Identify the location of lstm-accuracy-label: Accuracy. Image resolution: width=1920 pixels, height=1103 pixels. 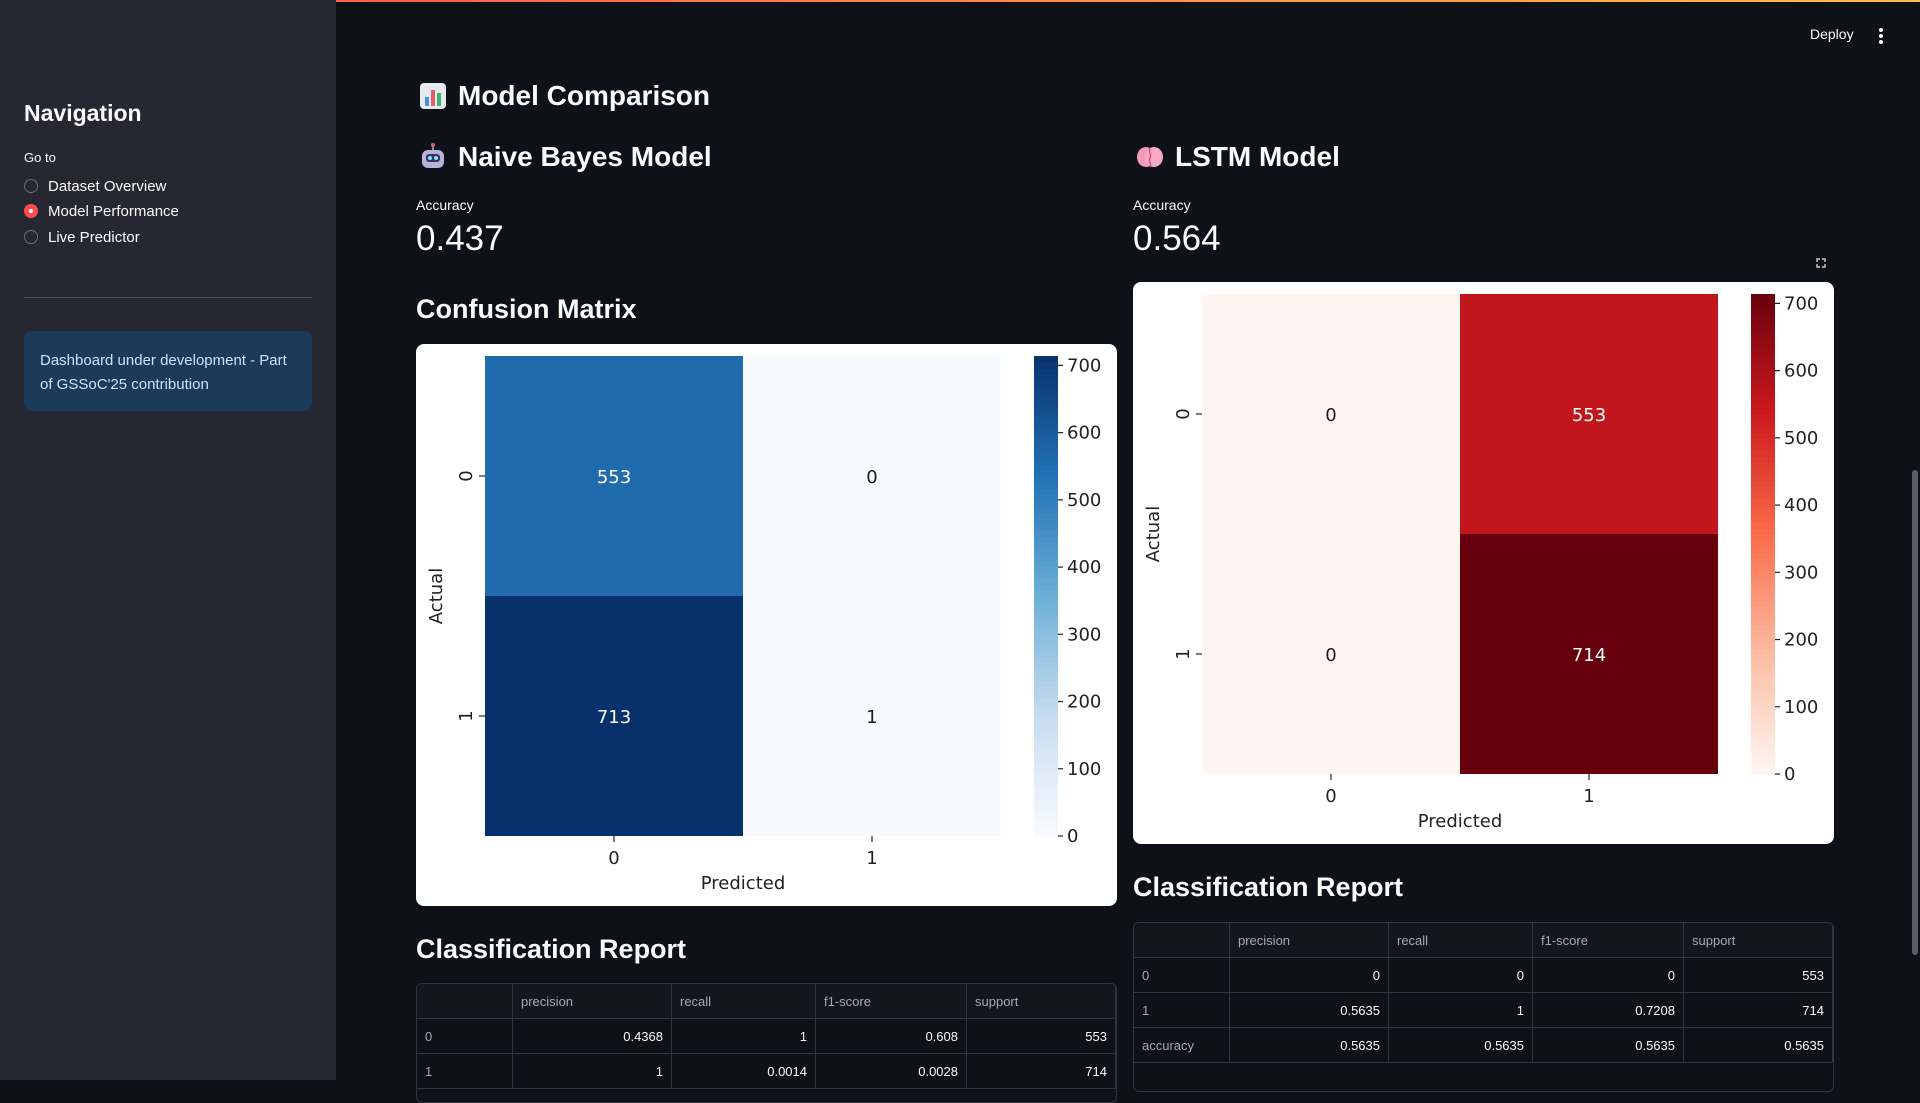
(1162, 205).